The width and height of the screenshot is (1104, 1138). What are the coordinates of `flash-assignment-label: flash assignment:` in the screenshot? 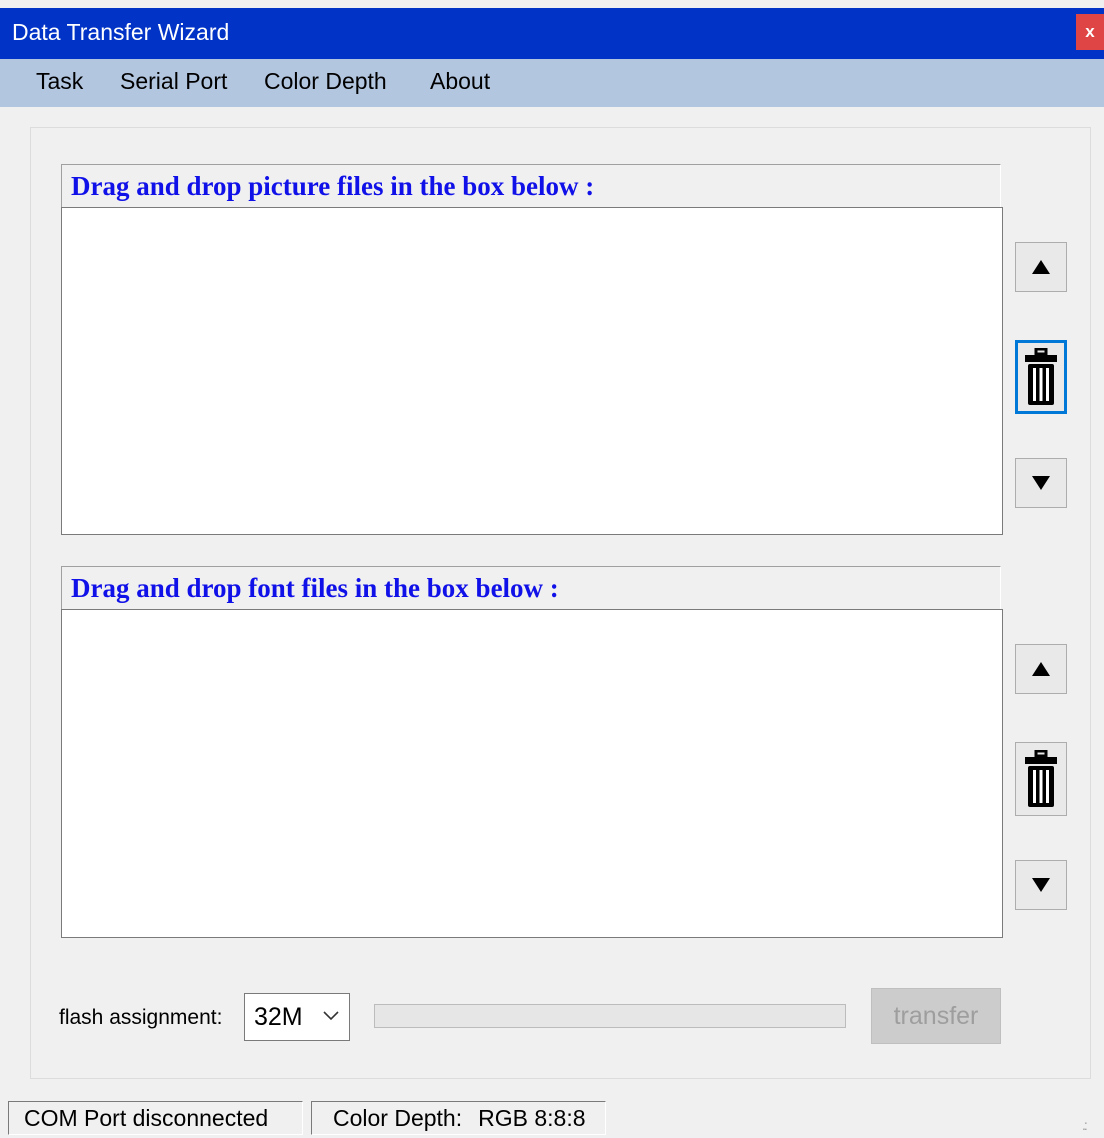 It's located at (141, 1017).